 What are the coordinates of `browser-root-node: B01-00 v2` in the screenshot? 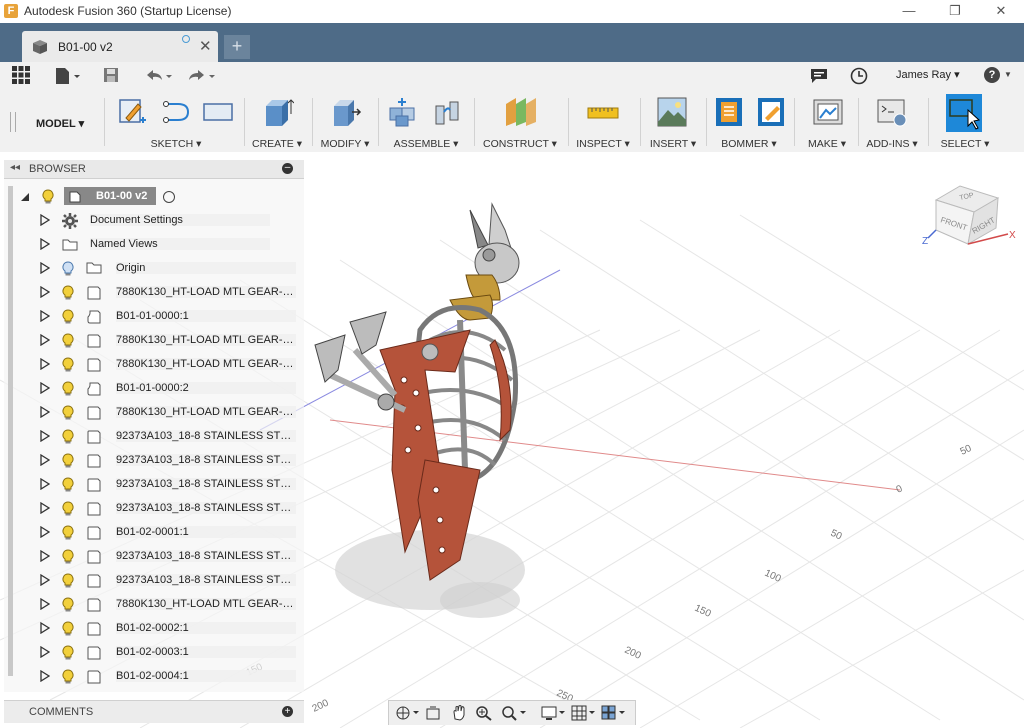 It's located at (154, 197).